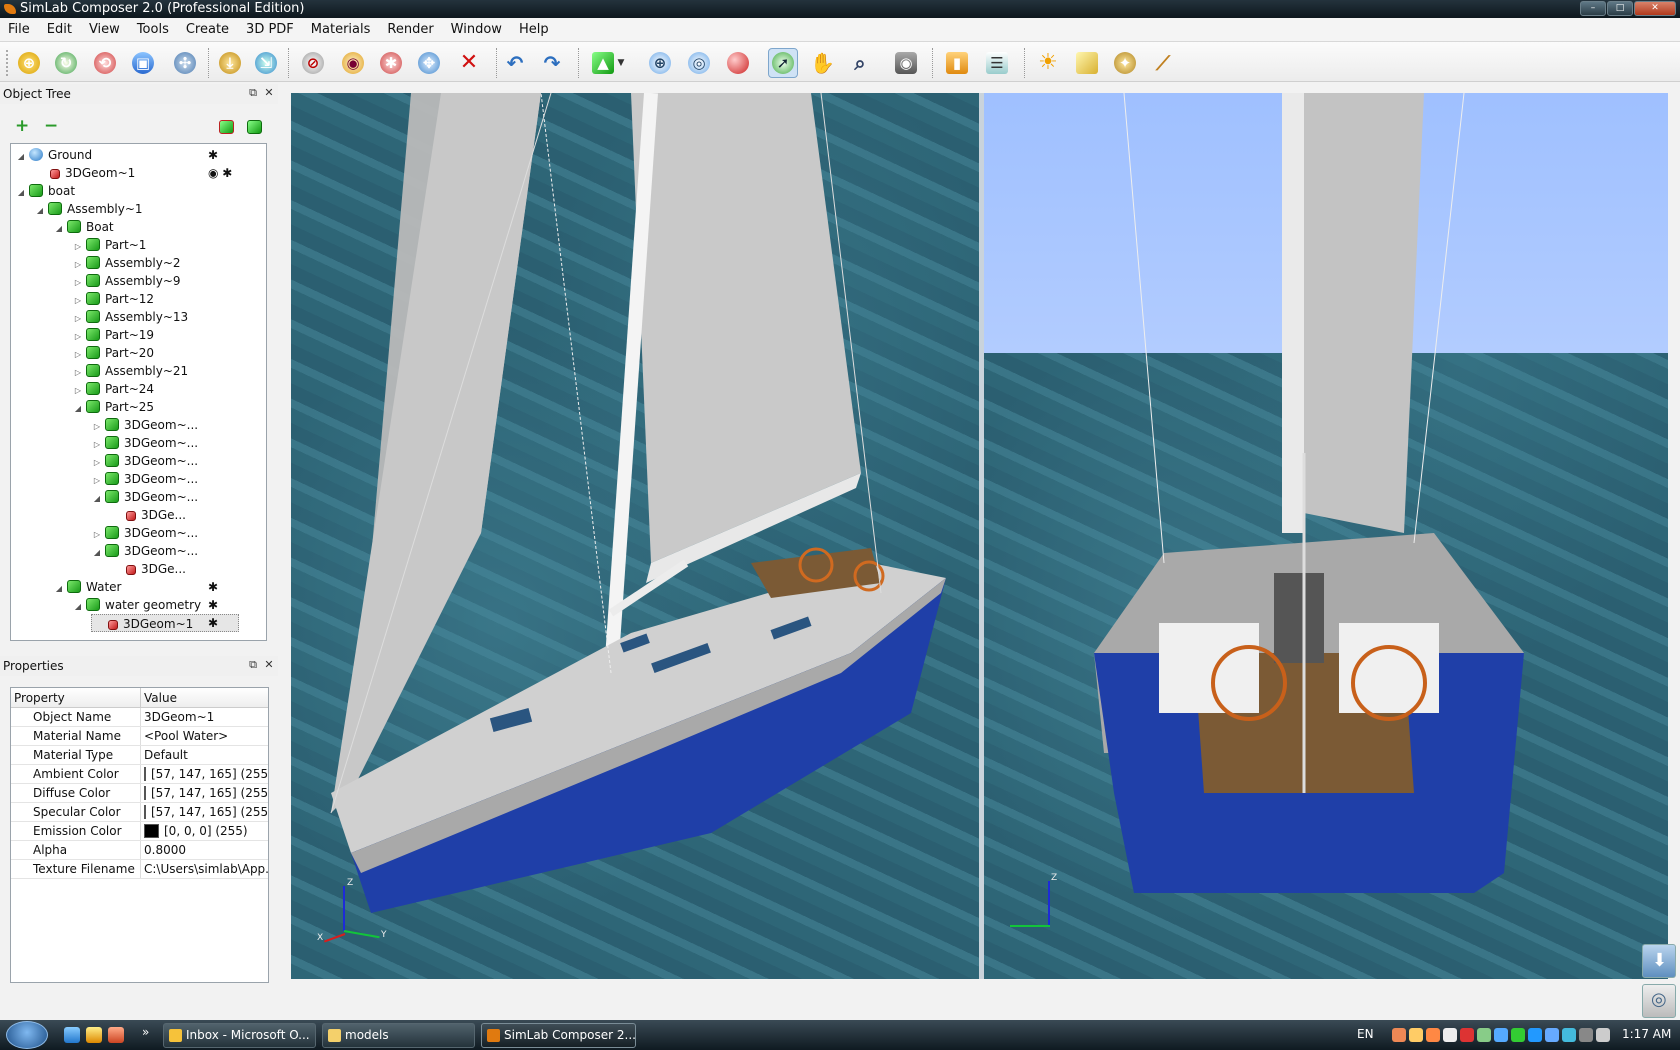 The height and width of the screenshot is (1050, 1680). Describe the element at coordinates (398, 1035) in the screenshot. I see `task-models: models` at that location.